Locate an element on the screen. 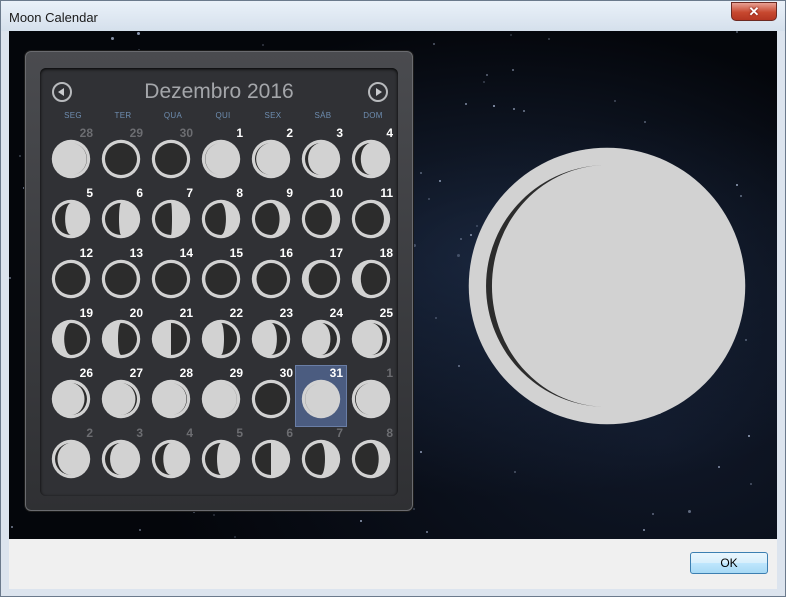 Image resolution: width=786 pixels, height=597 pixels. day-cell: 19 is located at coordinates (71, 336).